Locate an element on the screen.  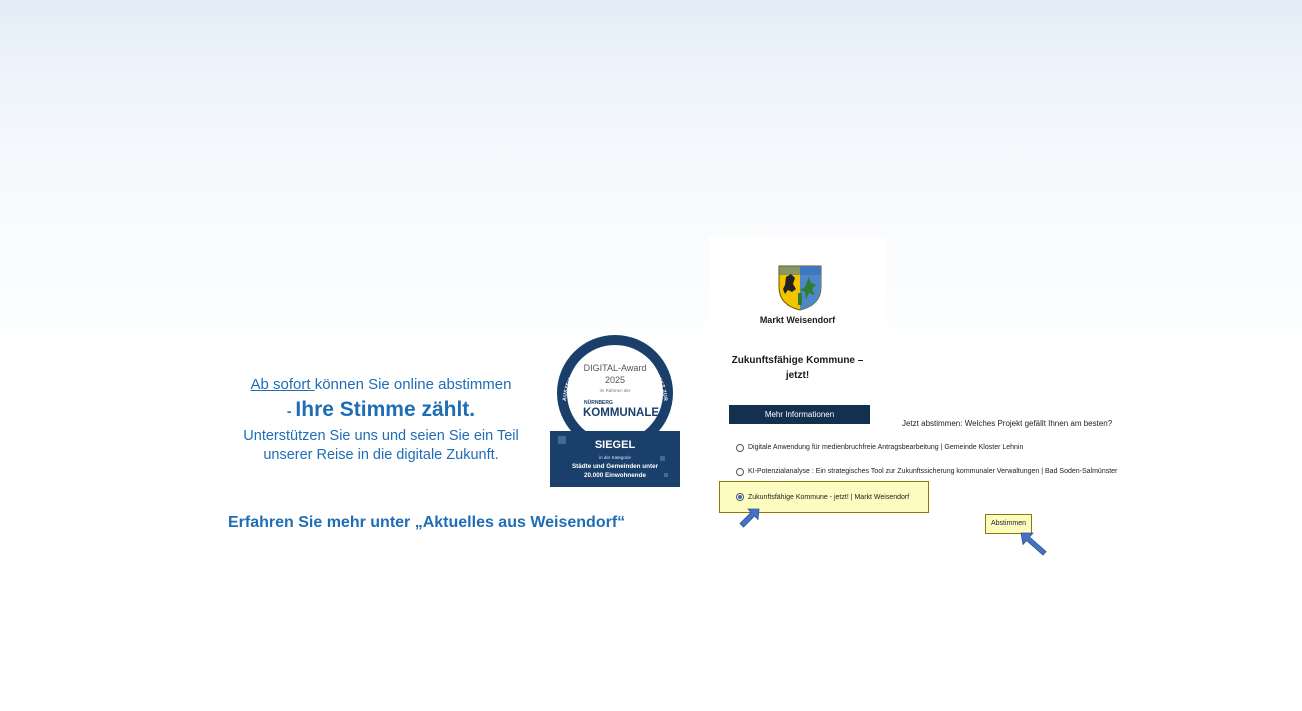
headline-stimme: Ihre Stimme zählt. is located at coordinates (385, 409).